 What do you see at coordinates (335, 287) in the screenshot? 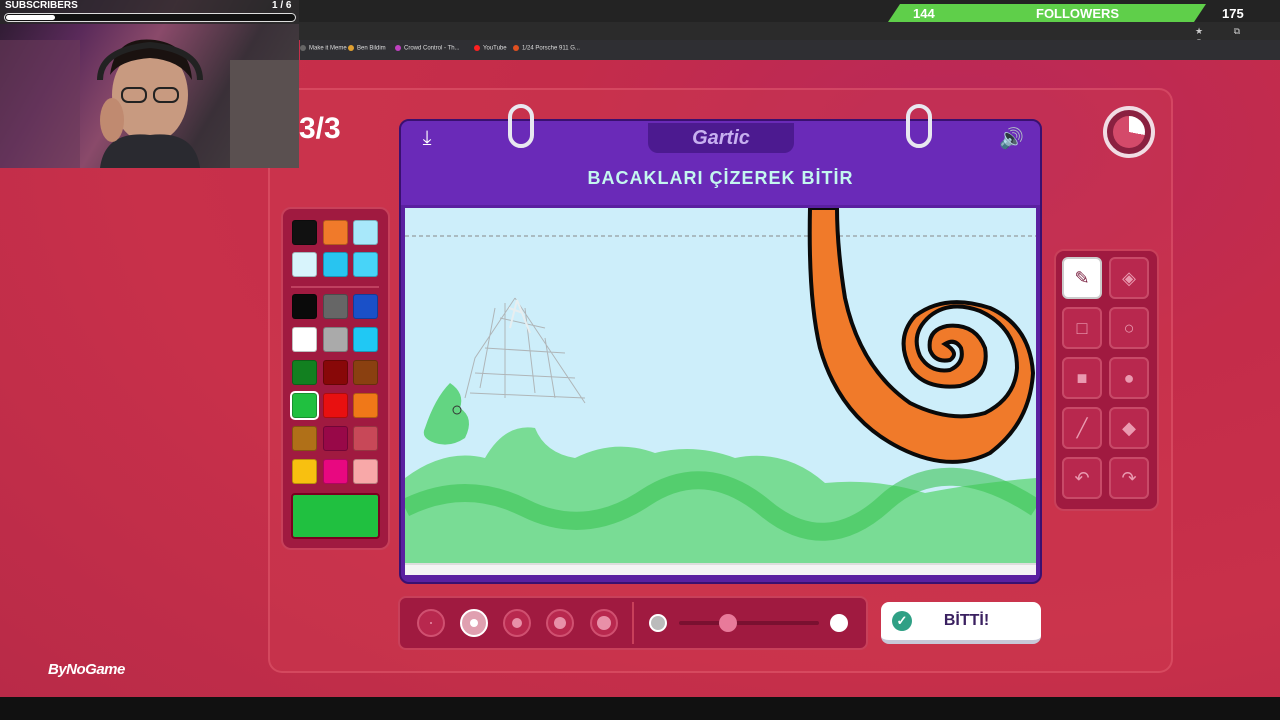
I see `palette-divider` at bounding box center [335, 287].